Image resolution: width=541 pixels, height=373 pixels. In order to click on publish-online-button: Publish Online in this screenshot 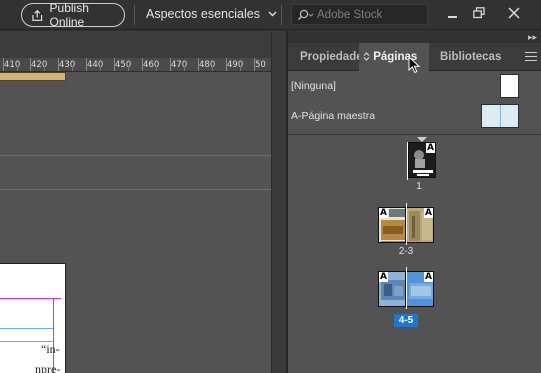, I will do `click(73, 15)`.